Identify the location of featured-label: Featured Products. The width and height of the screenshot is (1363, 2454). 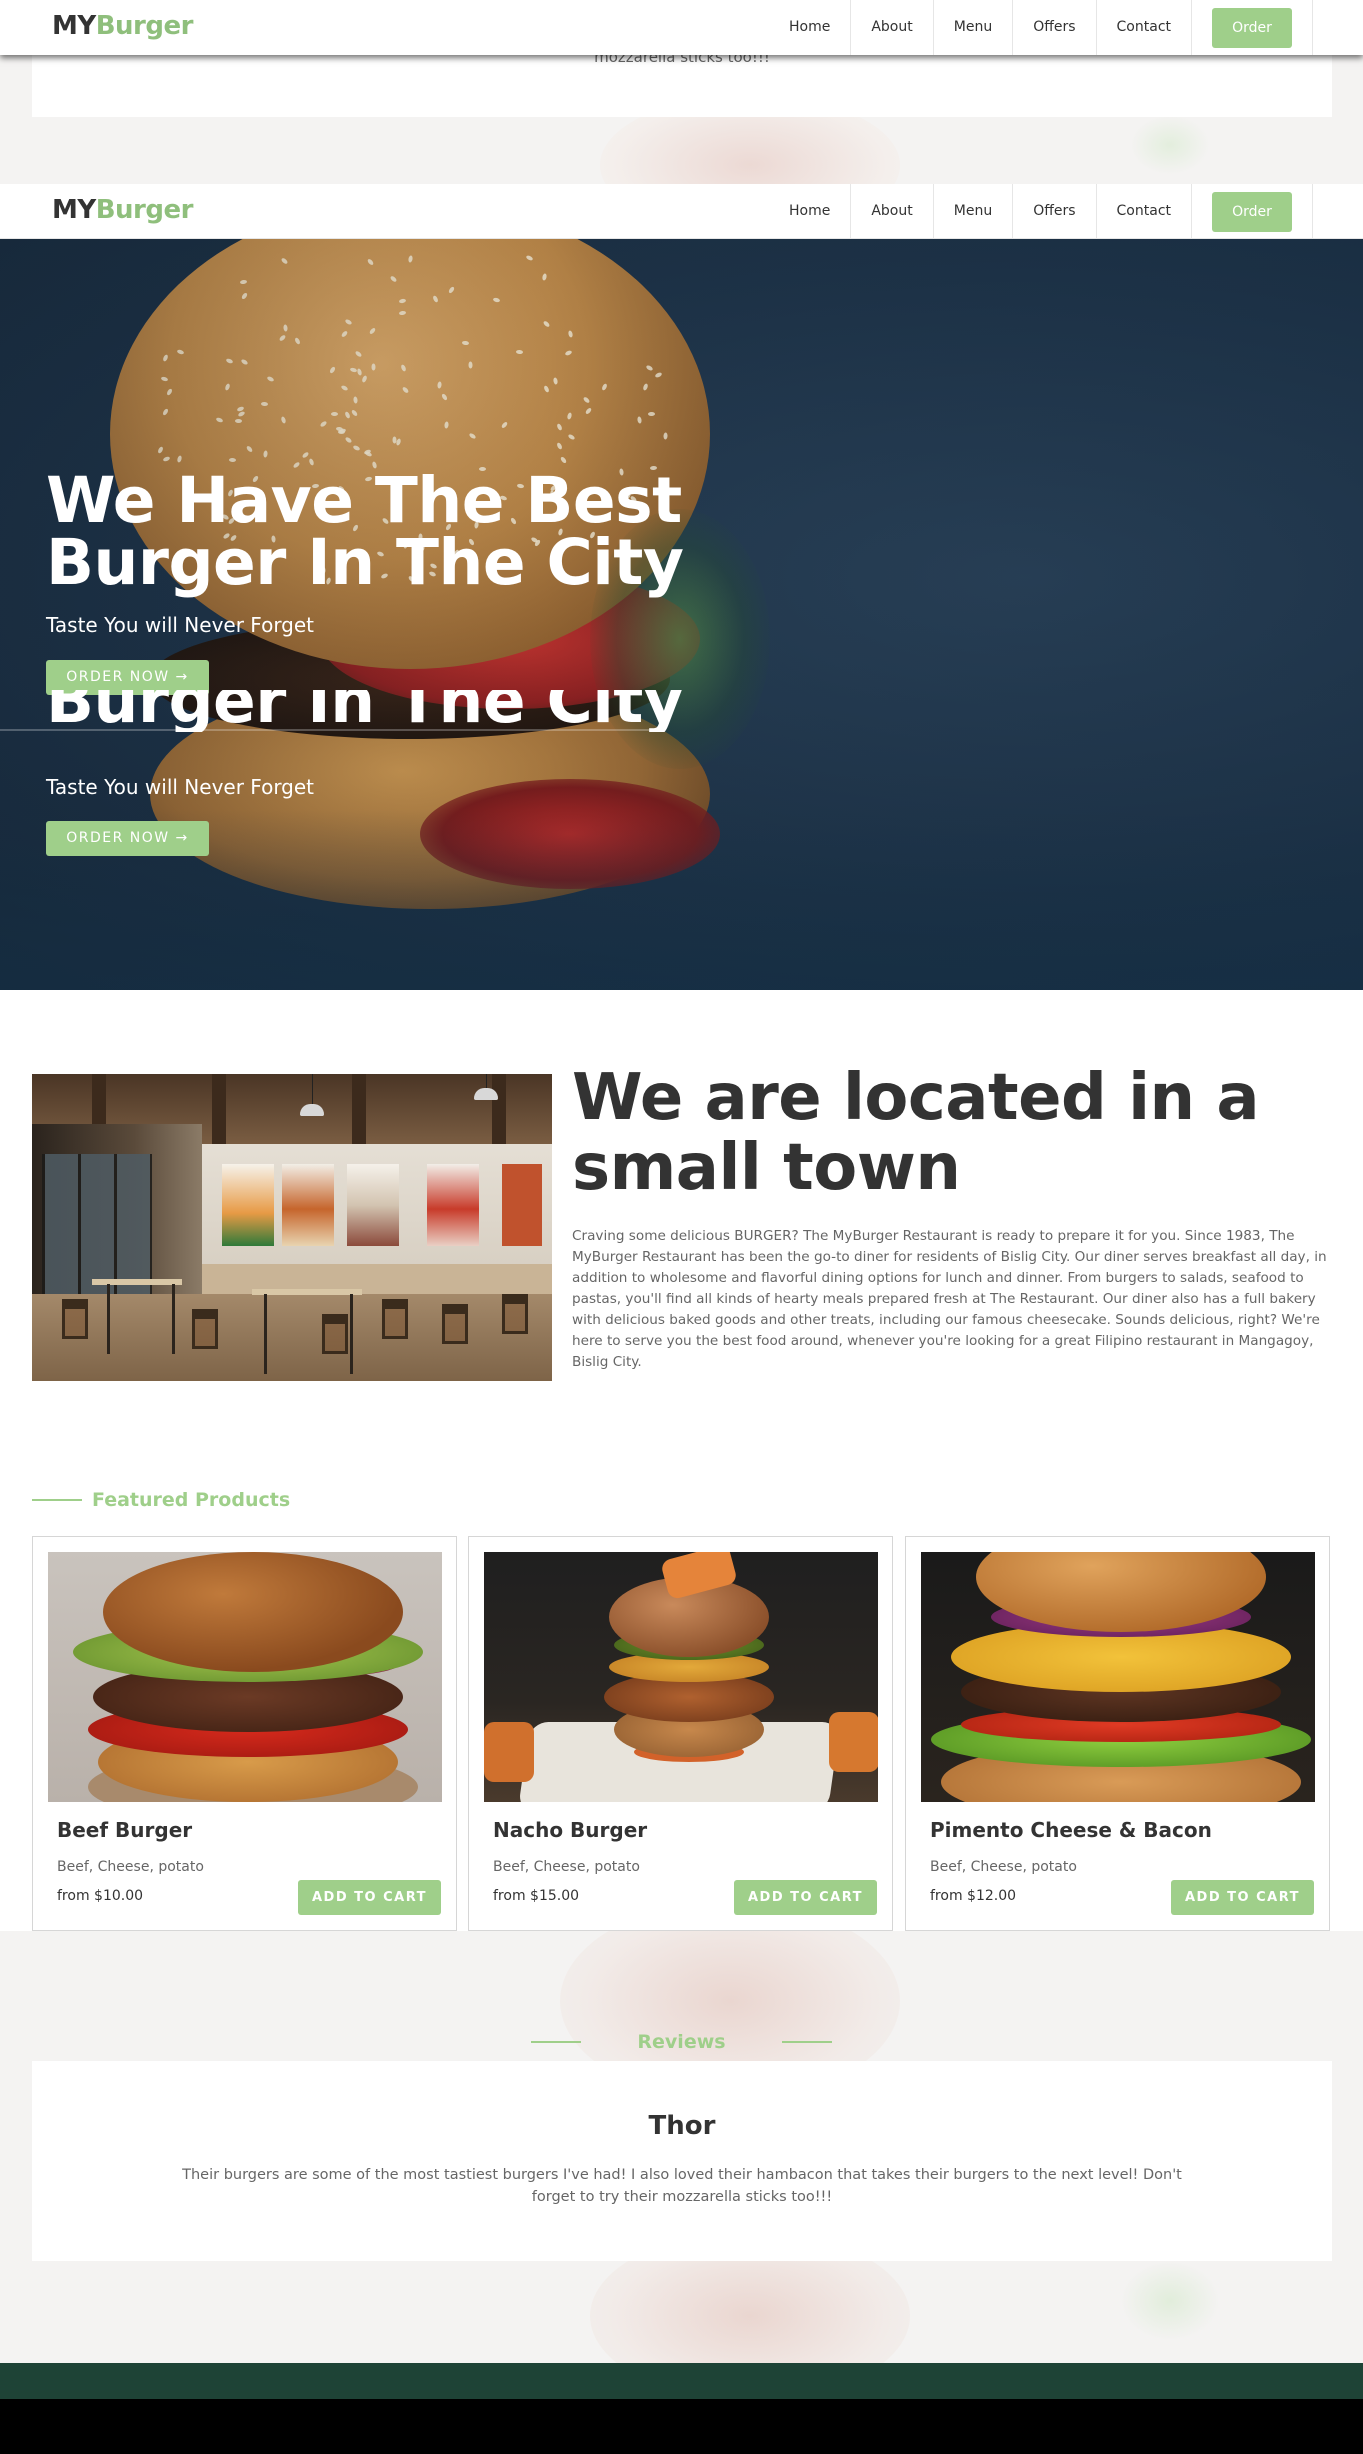
(191, 1500).